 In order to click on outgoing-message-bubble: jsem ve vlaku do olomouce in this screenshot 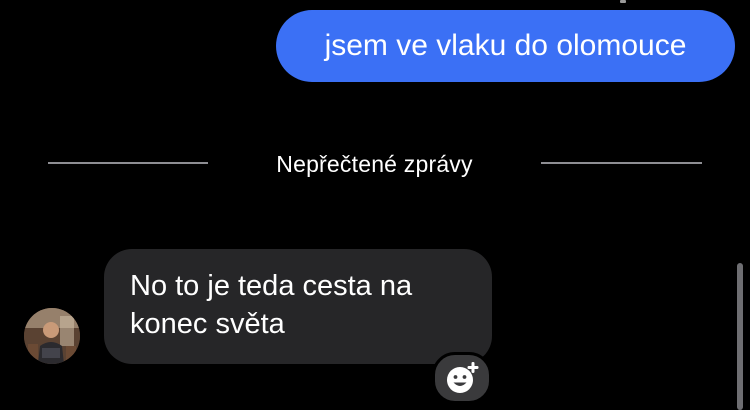, I will do `click(505, 46)`.